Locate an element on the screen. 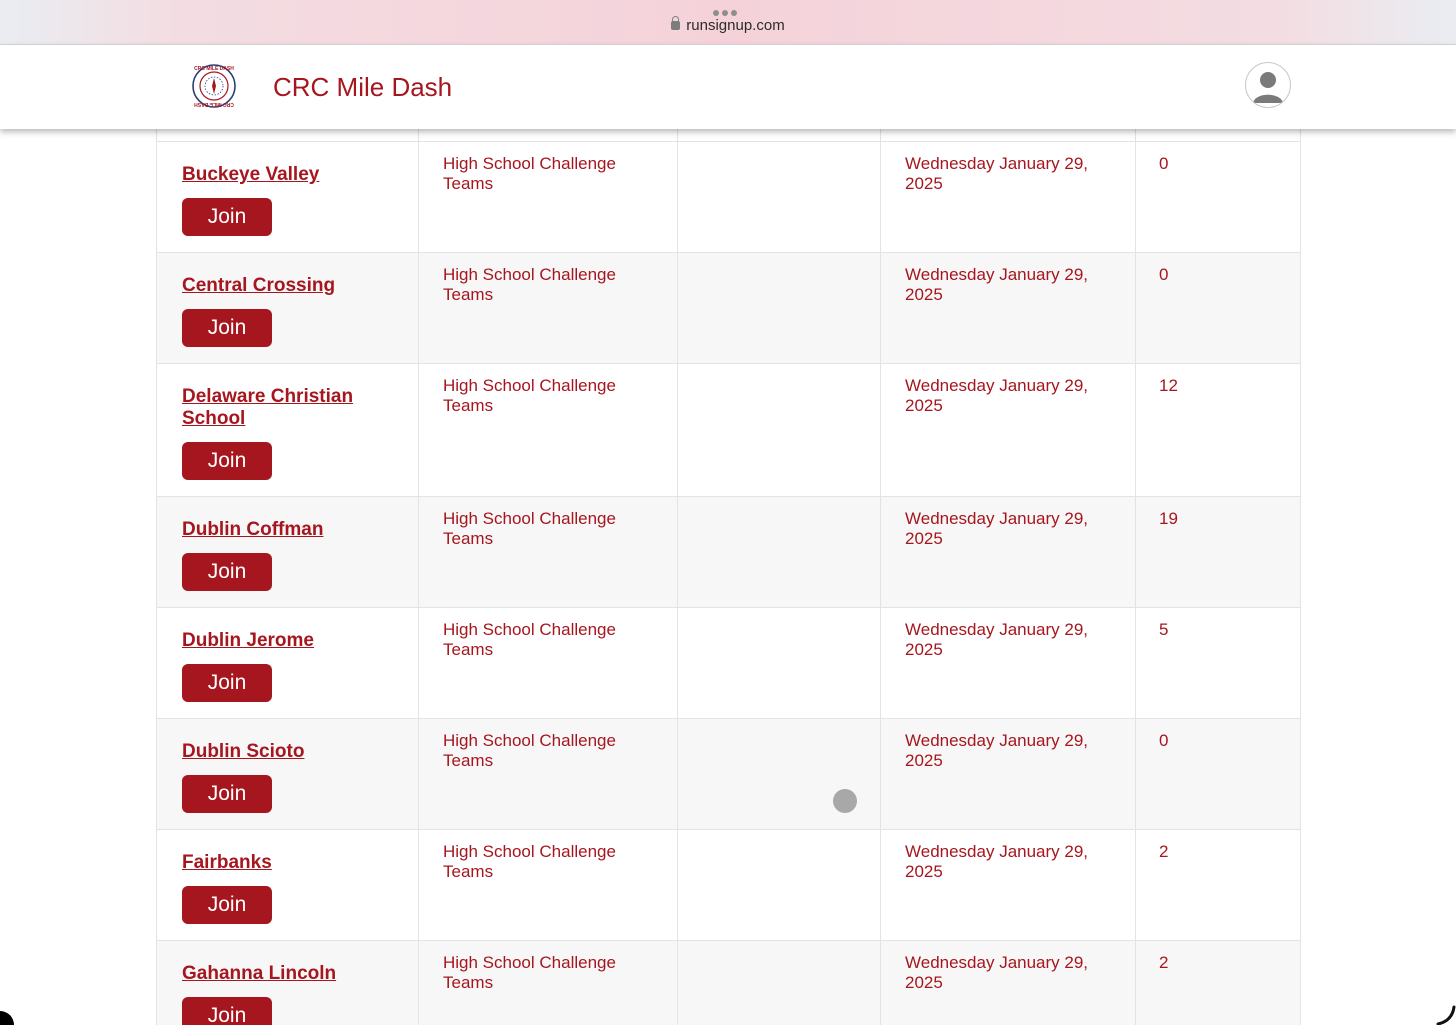 The height and width of the screenshot is (1025, 1456). member-count-cell: 12 is located at coordinates (1168, 385).